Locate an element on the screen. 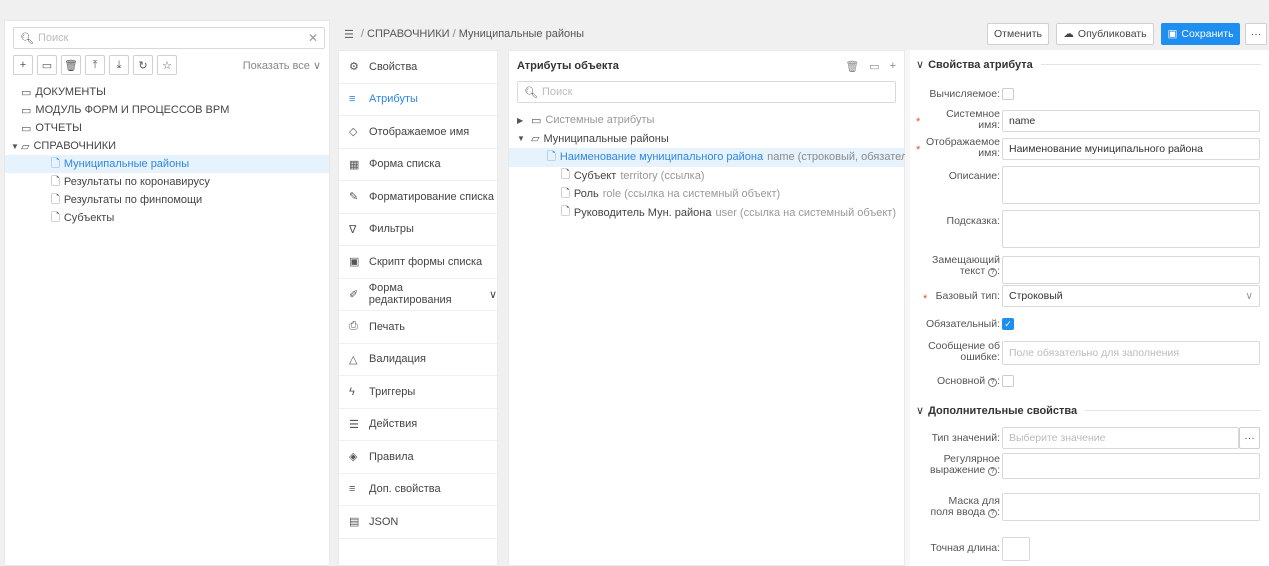 This screenshot has width=1269, height=566. publish-button: ☁ Опубликовать is located at coordinates (1105, 34).